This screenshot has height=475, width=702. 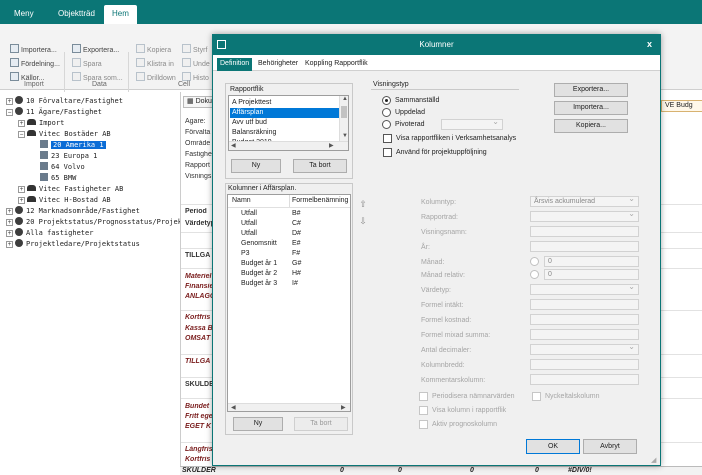 What do you see at coordinates (584, 334) in the screenshot?
I see `formel-mixad-input` at bounding box center [584, 334].